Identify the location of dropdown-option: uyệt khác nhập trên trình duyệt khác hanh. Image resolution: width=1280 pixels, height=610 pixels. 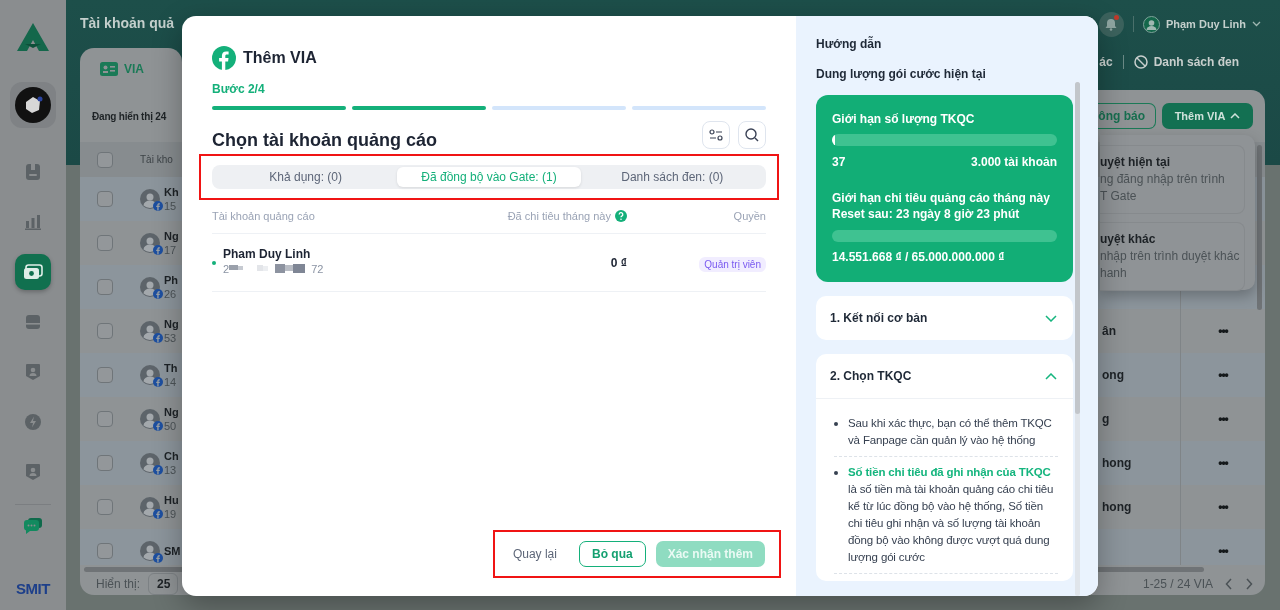
(1172, 256).